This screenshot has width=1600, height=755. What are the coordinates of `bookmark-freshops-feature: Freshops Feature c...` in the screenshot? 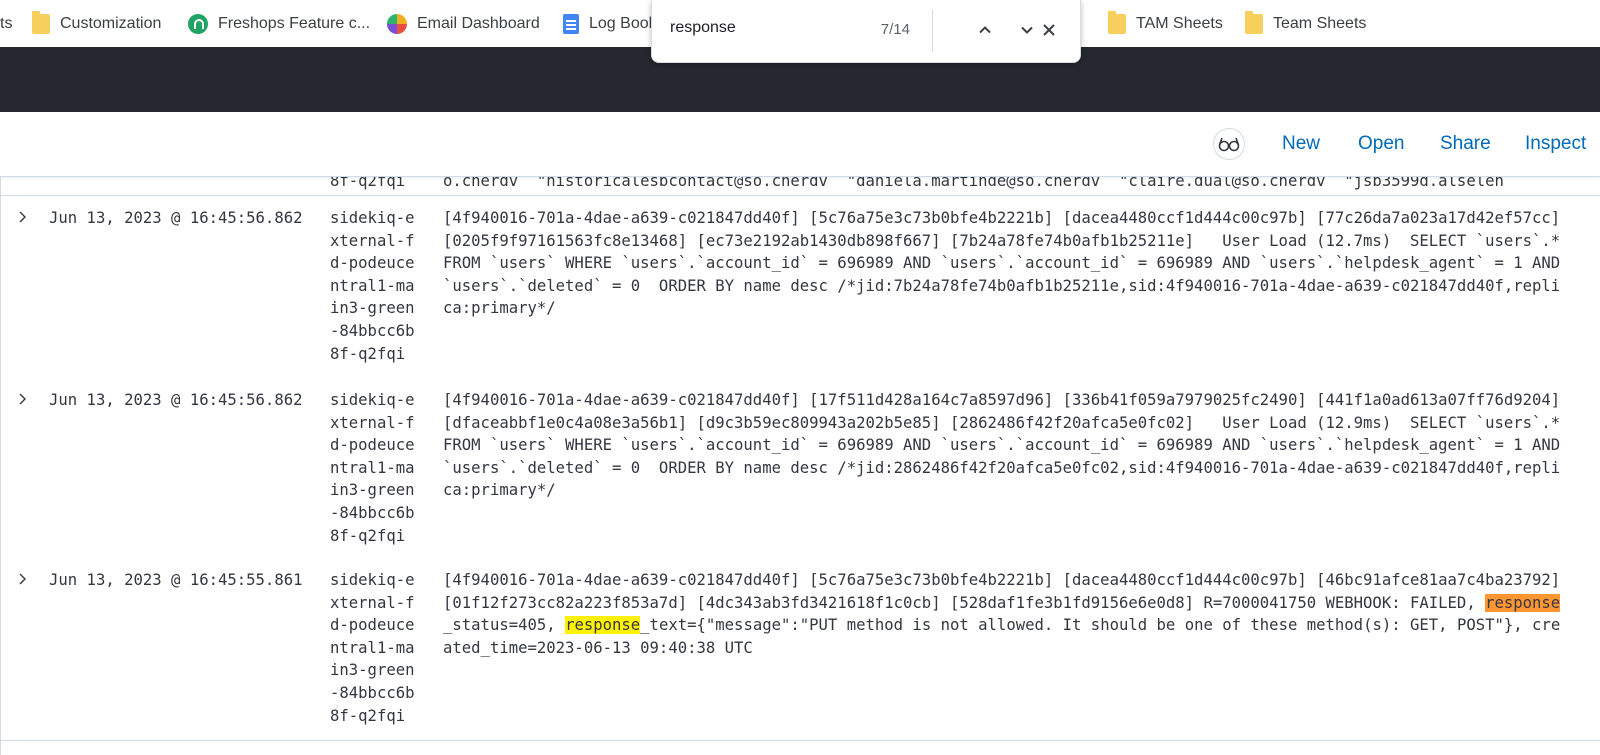 It's located at (279, 23).